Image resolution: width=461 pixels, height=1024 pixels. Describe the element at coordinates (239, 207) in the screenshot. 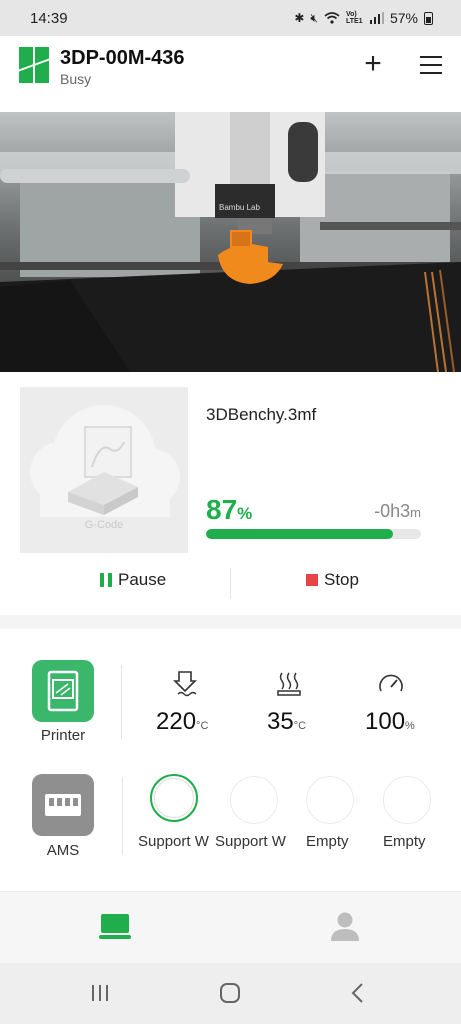

I see `toolhead-brand-text: Bambu Lab` at that location.